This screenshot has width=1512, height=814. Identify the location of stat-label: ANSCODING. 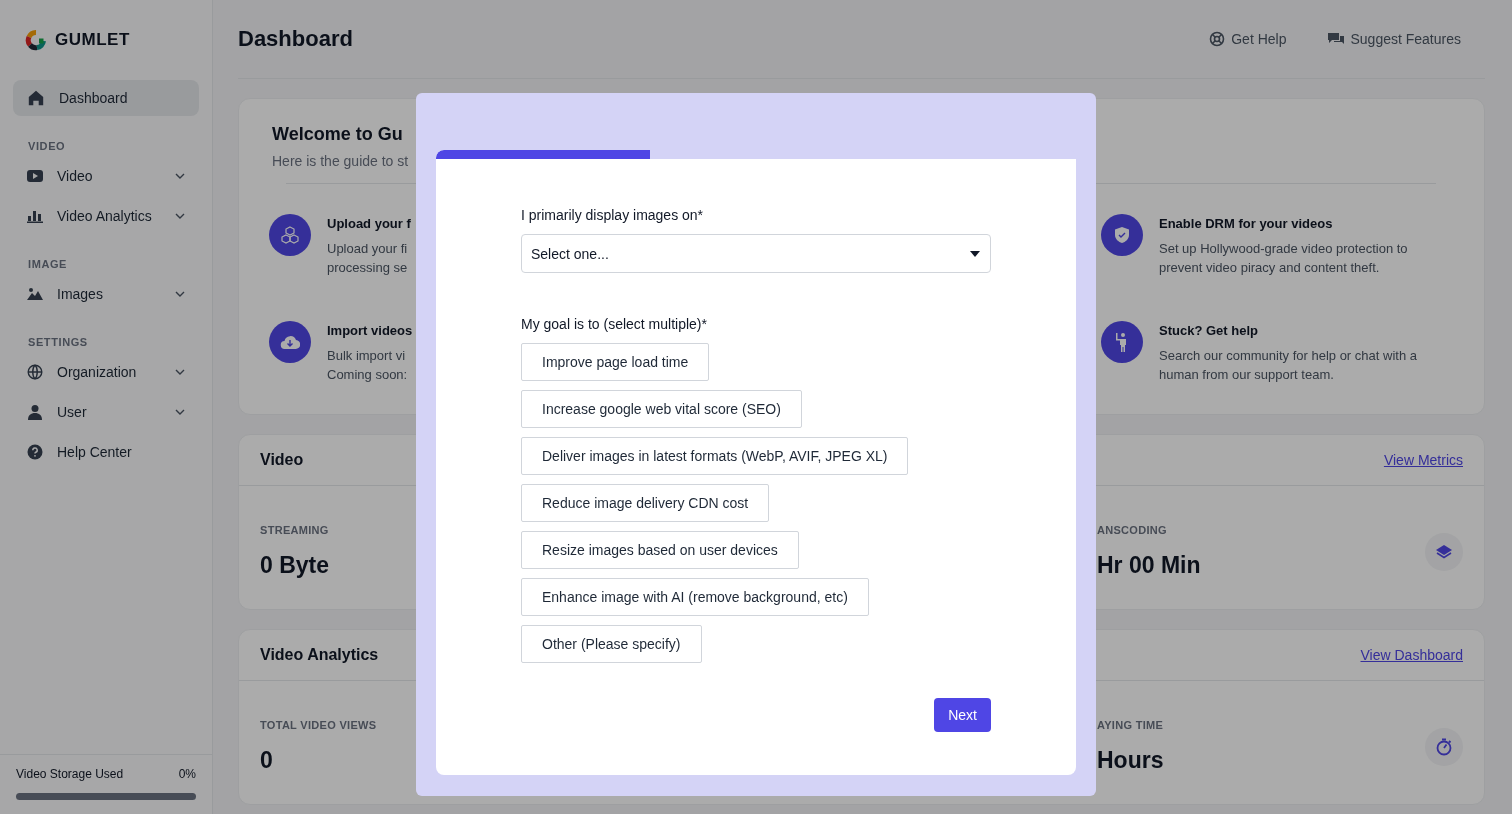
(1132, 530).